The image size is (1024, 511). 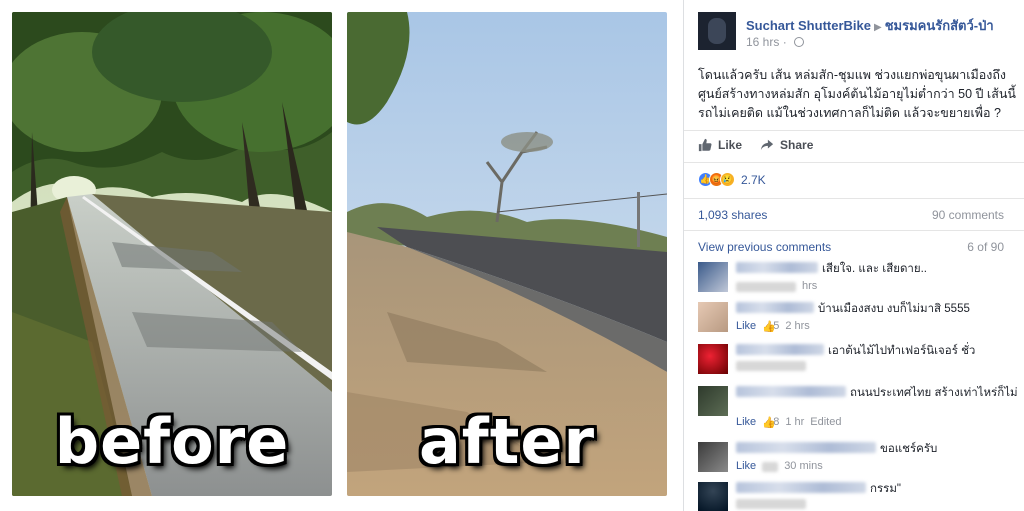 I want to click on shares-count: 1,093 shares, so click(x=732, y=215).